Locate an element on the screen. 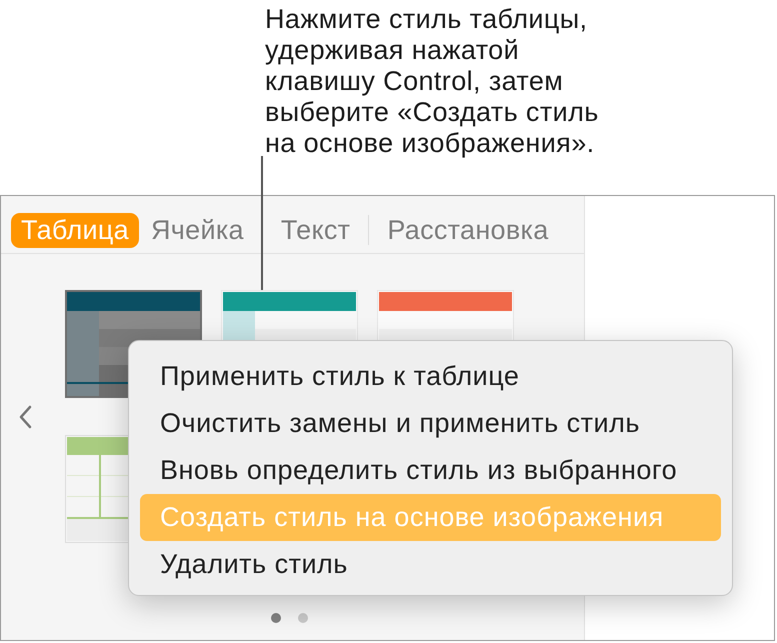 This screenshot has height=643, width=777. callout-text: Нажмите стиль таблицы, удерживая нажатой клавишу Control, затем выберите «Создать стиль на основе изображения». is located at coordinates (432, 81).